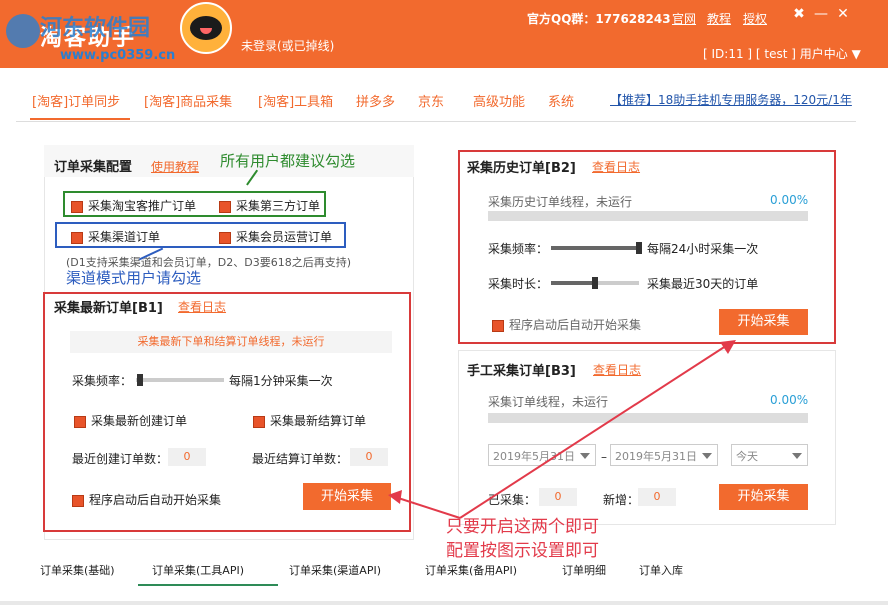  What do you see at coordinates (782, 53) in the screenshot?
I see `user-center-menu: [ ID:11 ] [ test ] 用户中心 ▼` at bounding box center [782, 53].